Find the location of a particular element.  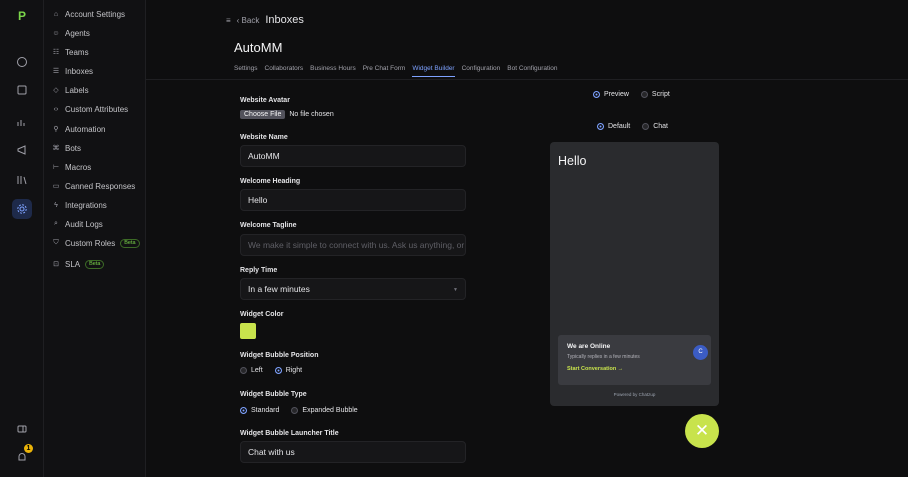

launcher-title-input: Chat with us is located at coordinates (353, 452).